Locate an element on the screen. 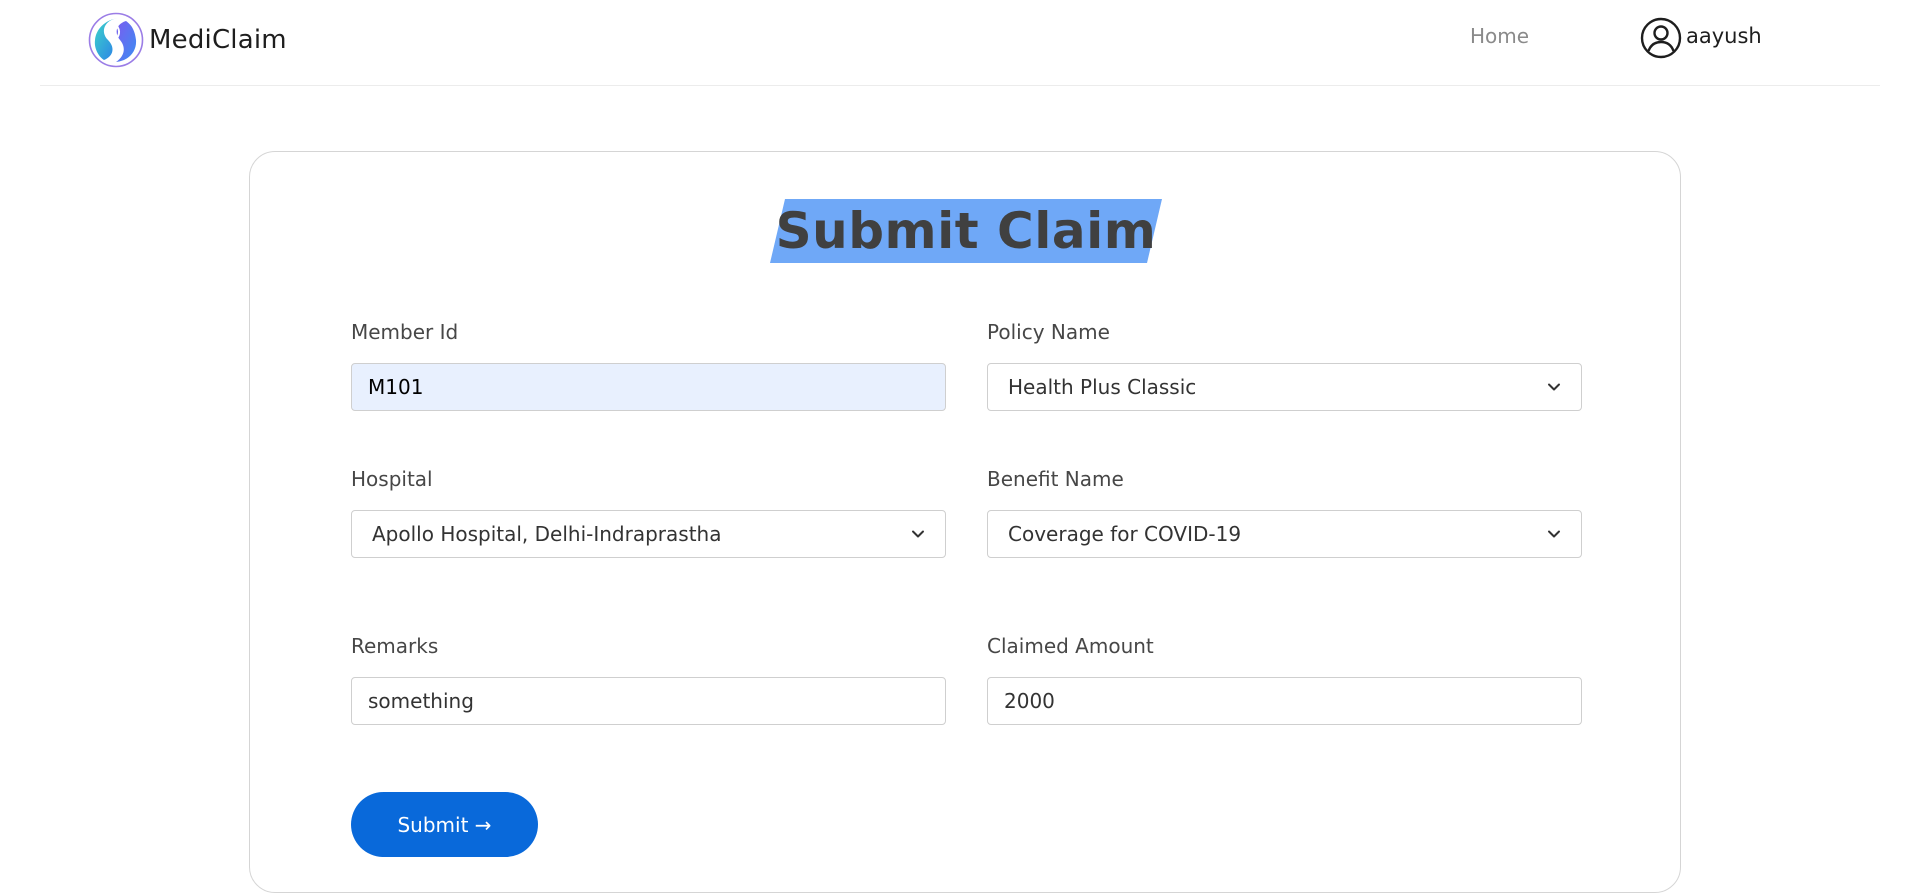 This screenshot has height=896, width=1920. mediclaim-logo-icon is located at coordinates (116, 40).